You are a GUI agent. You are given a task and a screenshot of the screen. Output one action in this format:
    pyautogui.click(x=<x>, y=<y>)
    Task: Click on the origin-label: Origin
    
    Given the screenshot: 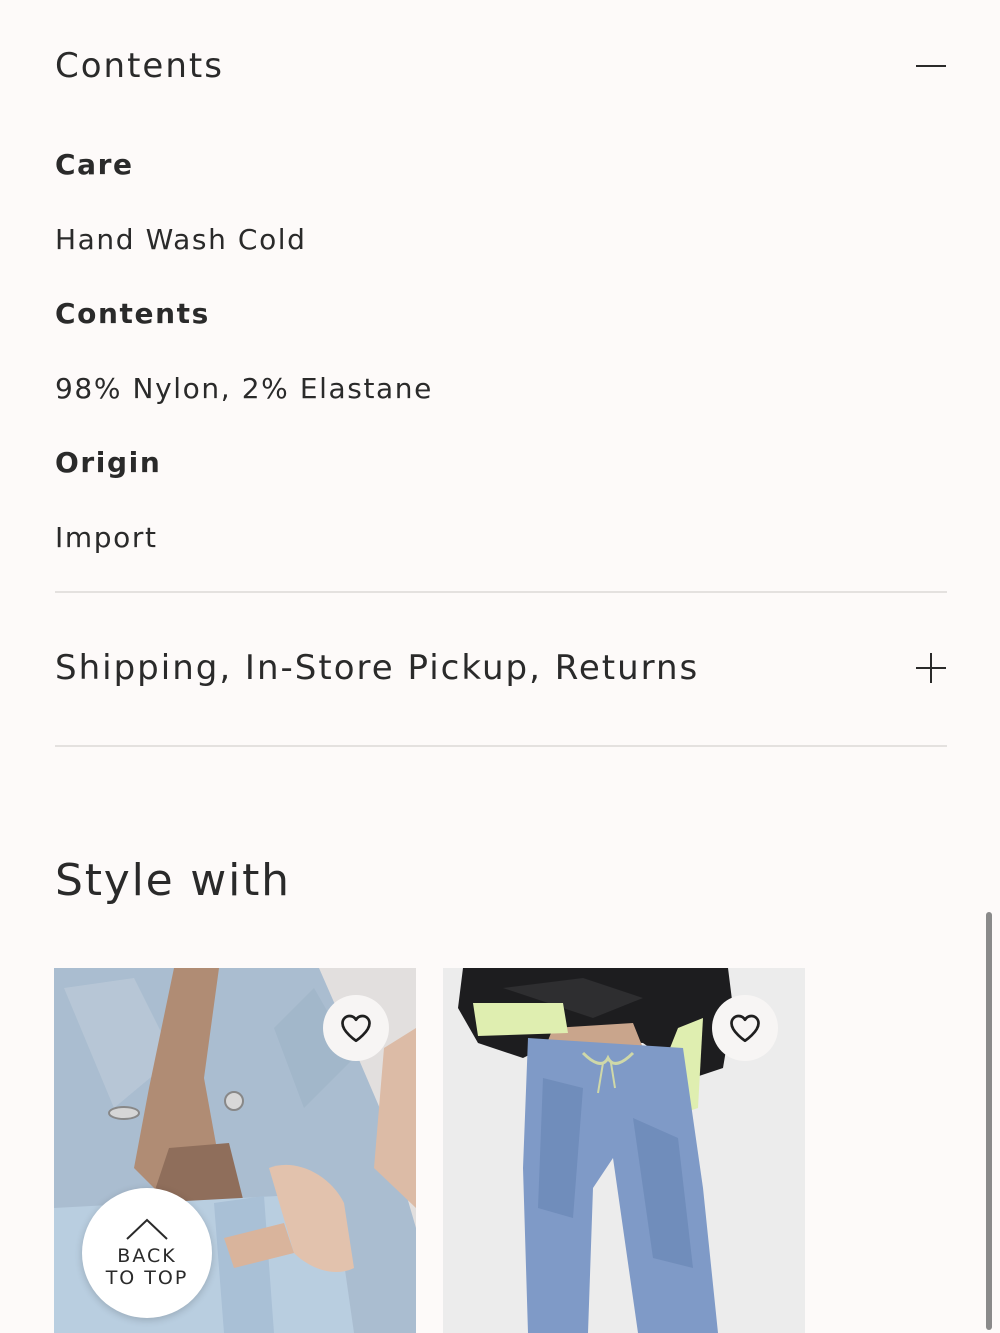 What is the action you would take?
    pyautogui.click(x=108, y=462)
    